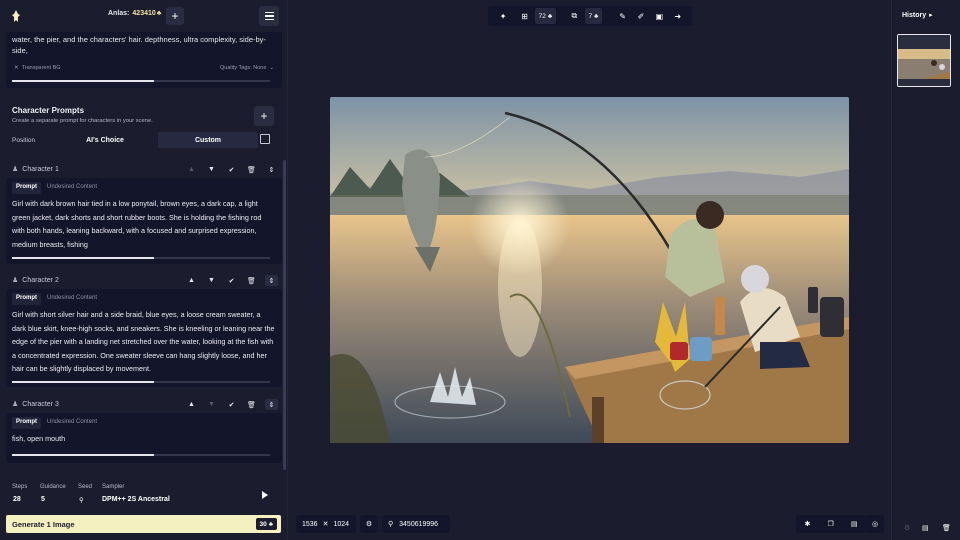 The image size is (960, 540). What do you see at coordinates (503, 16) in the screenshot?
I see `enhance-icon: ✦` at bounding box center [503, 16].